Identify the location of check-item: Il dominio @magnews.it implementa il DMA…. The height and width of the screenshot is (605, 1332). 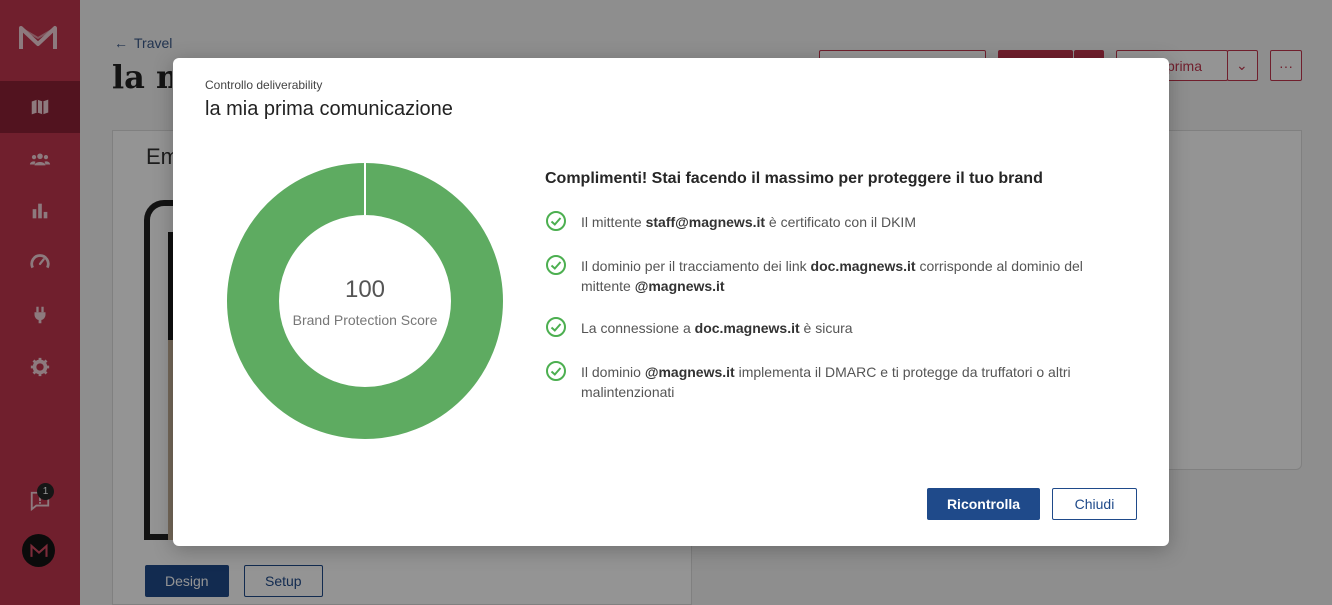
(825, 381).